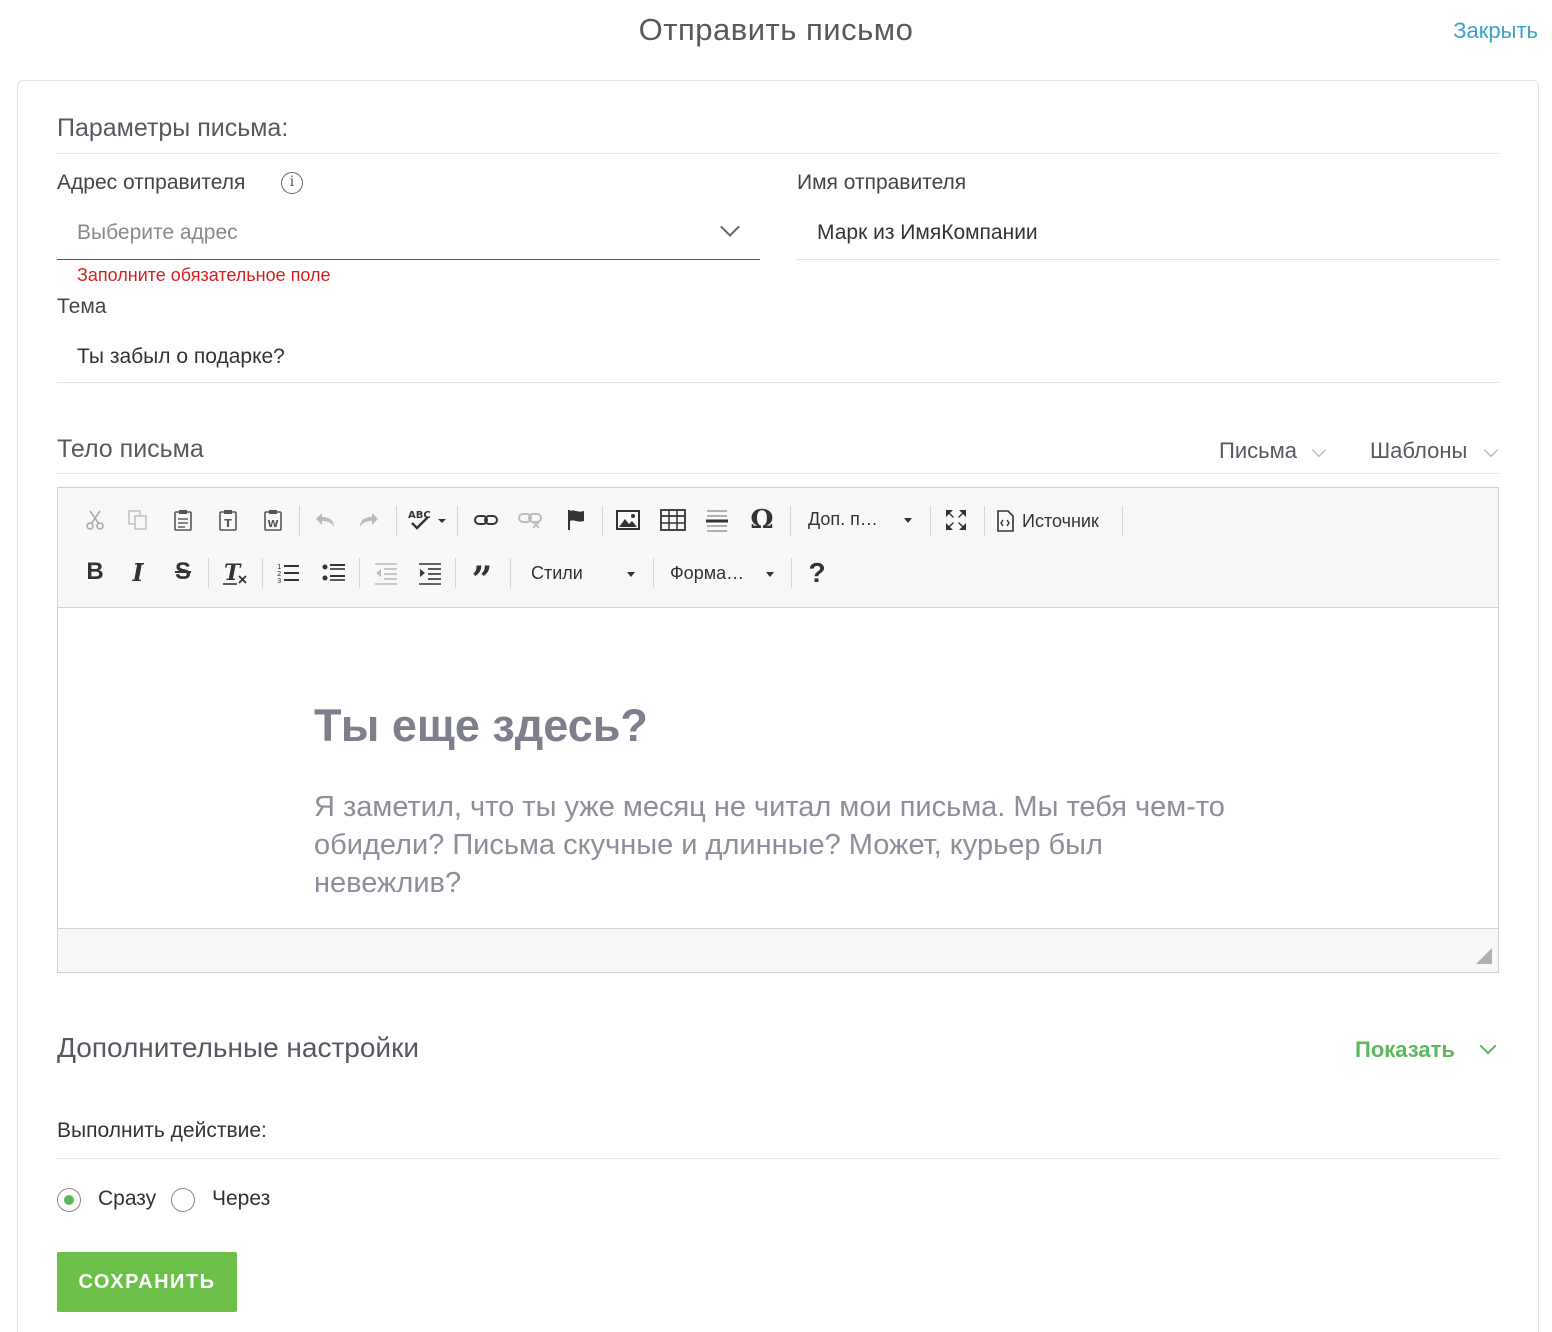 The image size is (1552, 1332). Describe the element at coordinates (430, 573) in the screenshot. I see `indent-icon` at that location.